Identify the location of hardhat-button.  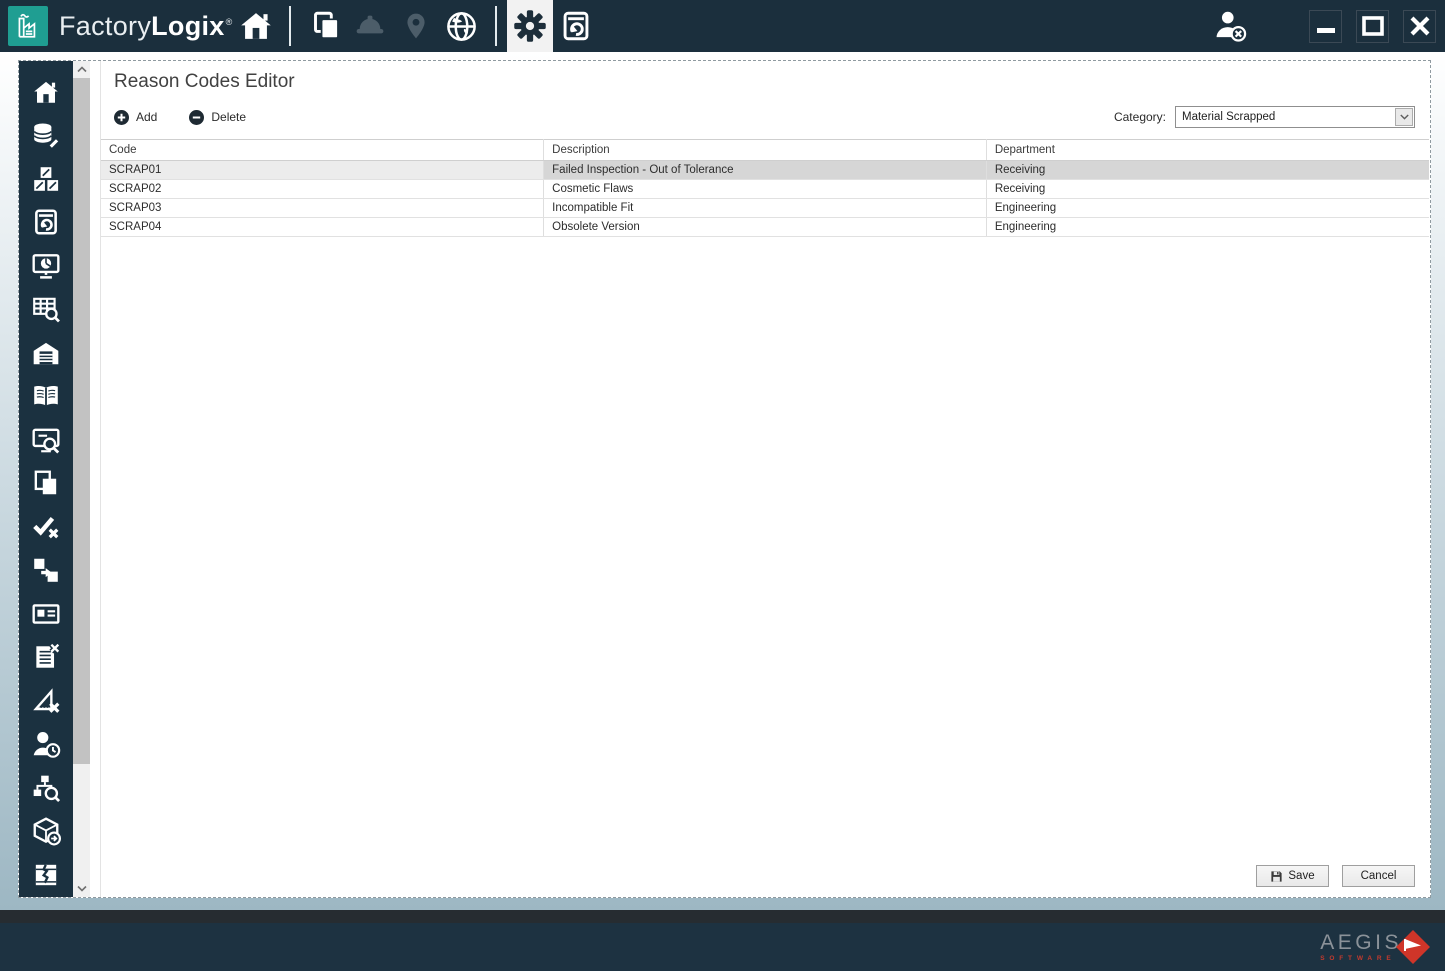
(370, 26).